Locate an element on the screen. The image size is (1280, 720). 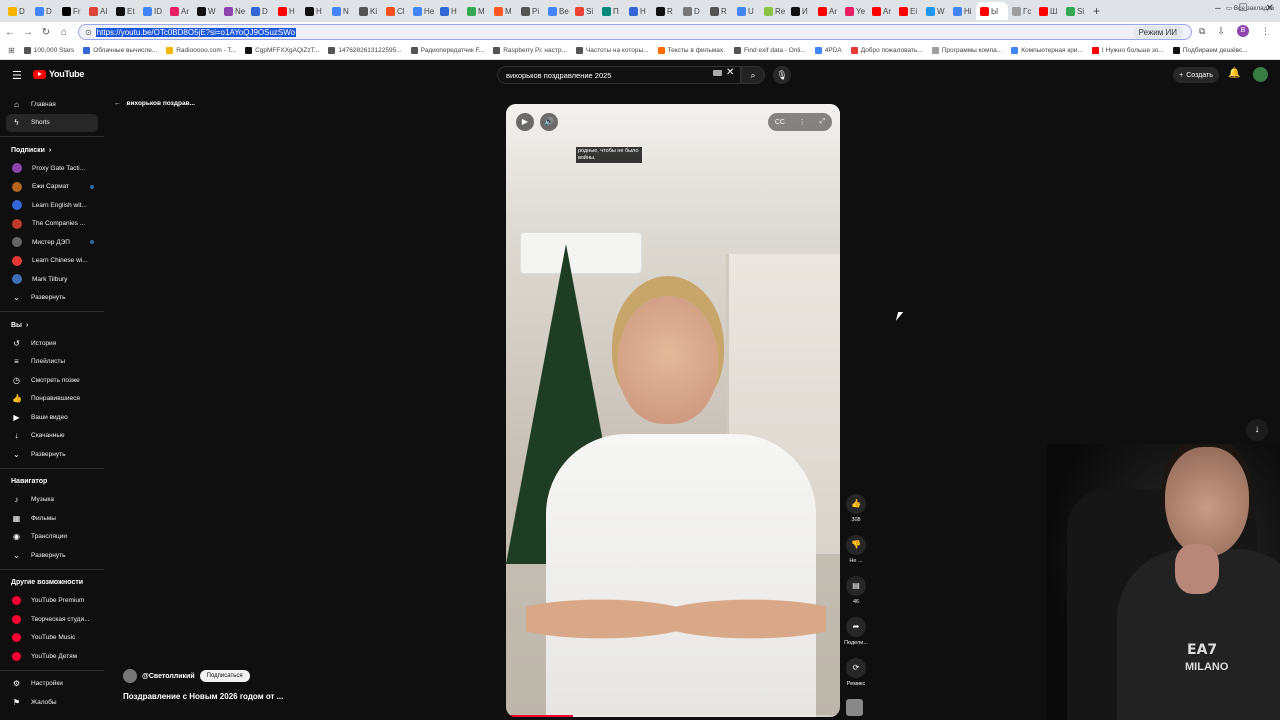
notifications-bell-icon: 🔔 is located at coordinates (1234, 73).